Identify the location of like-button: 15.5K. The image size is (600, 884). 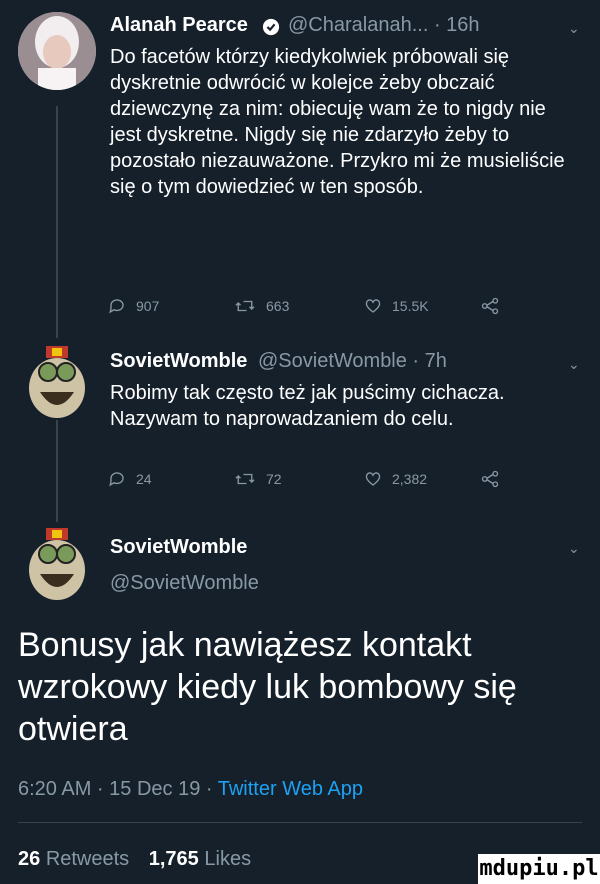
(396, 306).